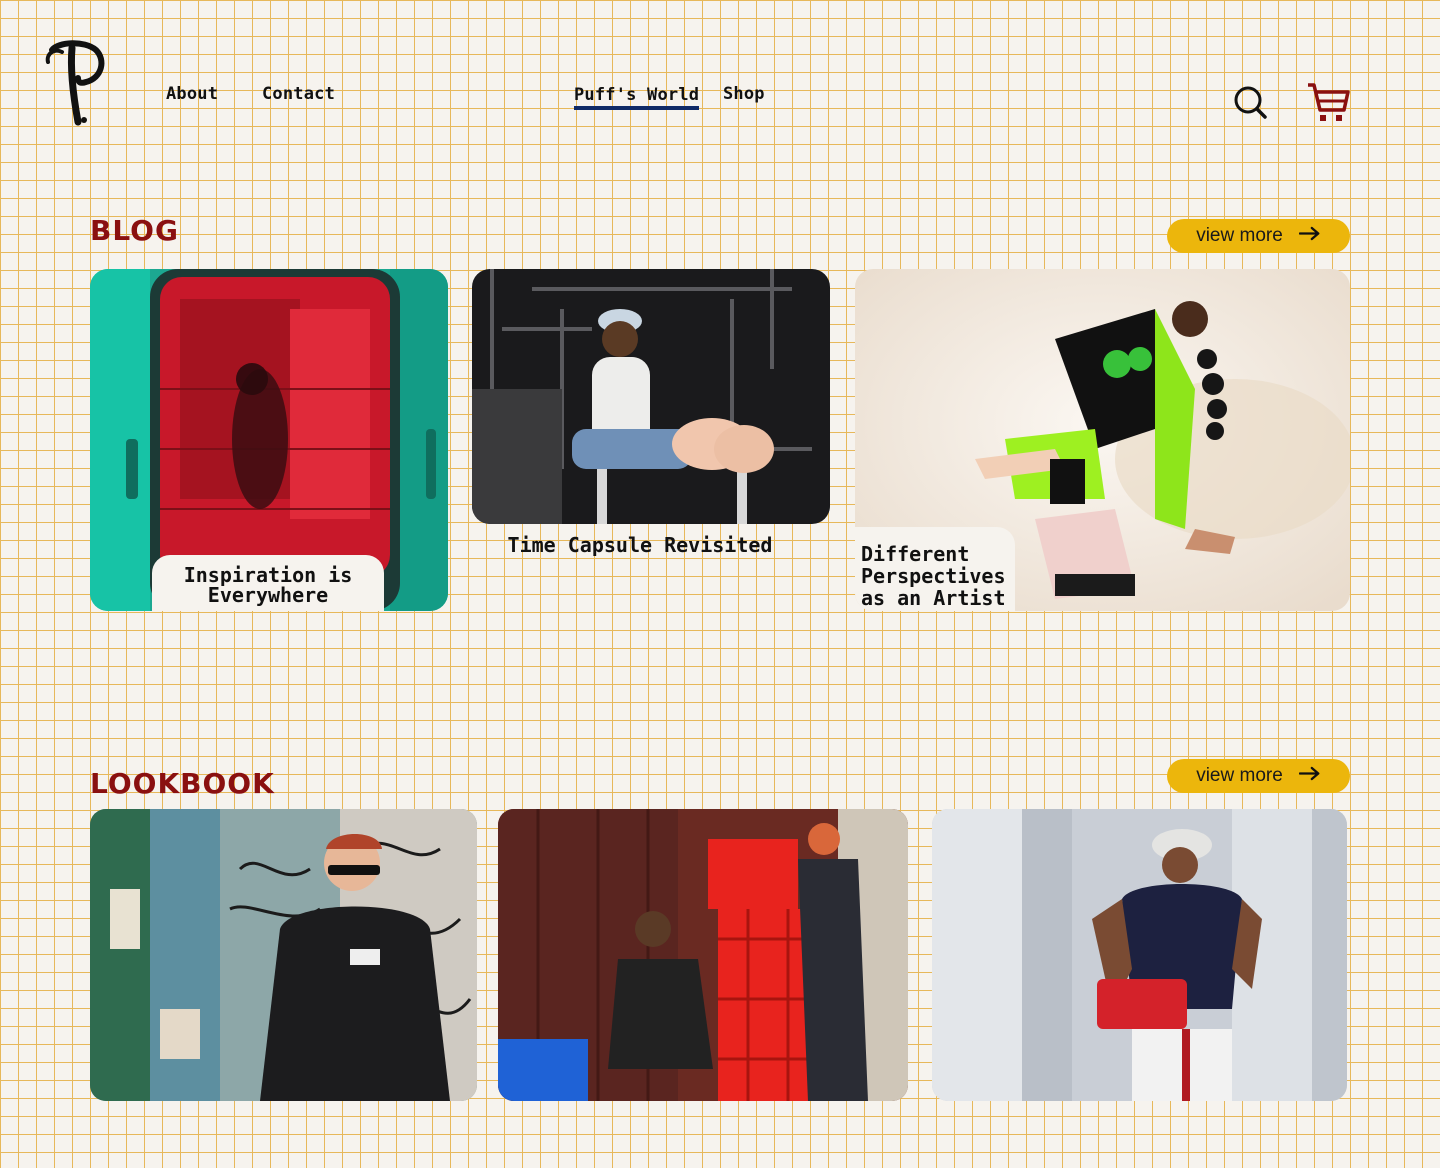 The width and height of the screenshot is (1440, 1168). Describe the element at coordinates (192, 94) in the screenshot. I see `nav-about: About` at that location.